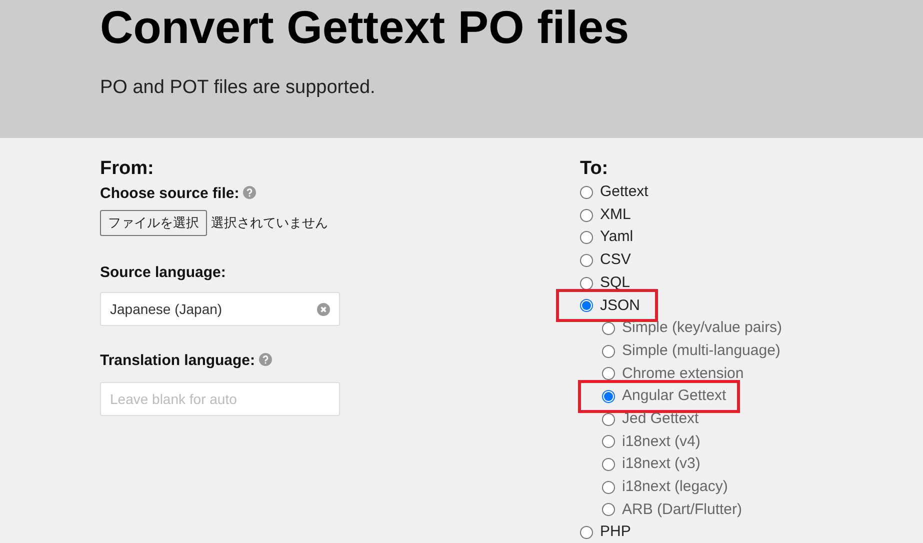  What do you see at coordinates (702, 328) in the screenshot?
I see `option-label: Simple (key/value pairs)` at bounding box center [702, 328].